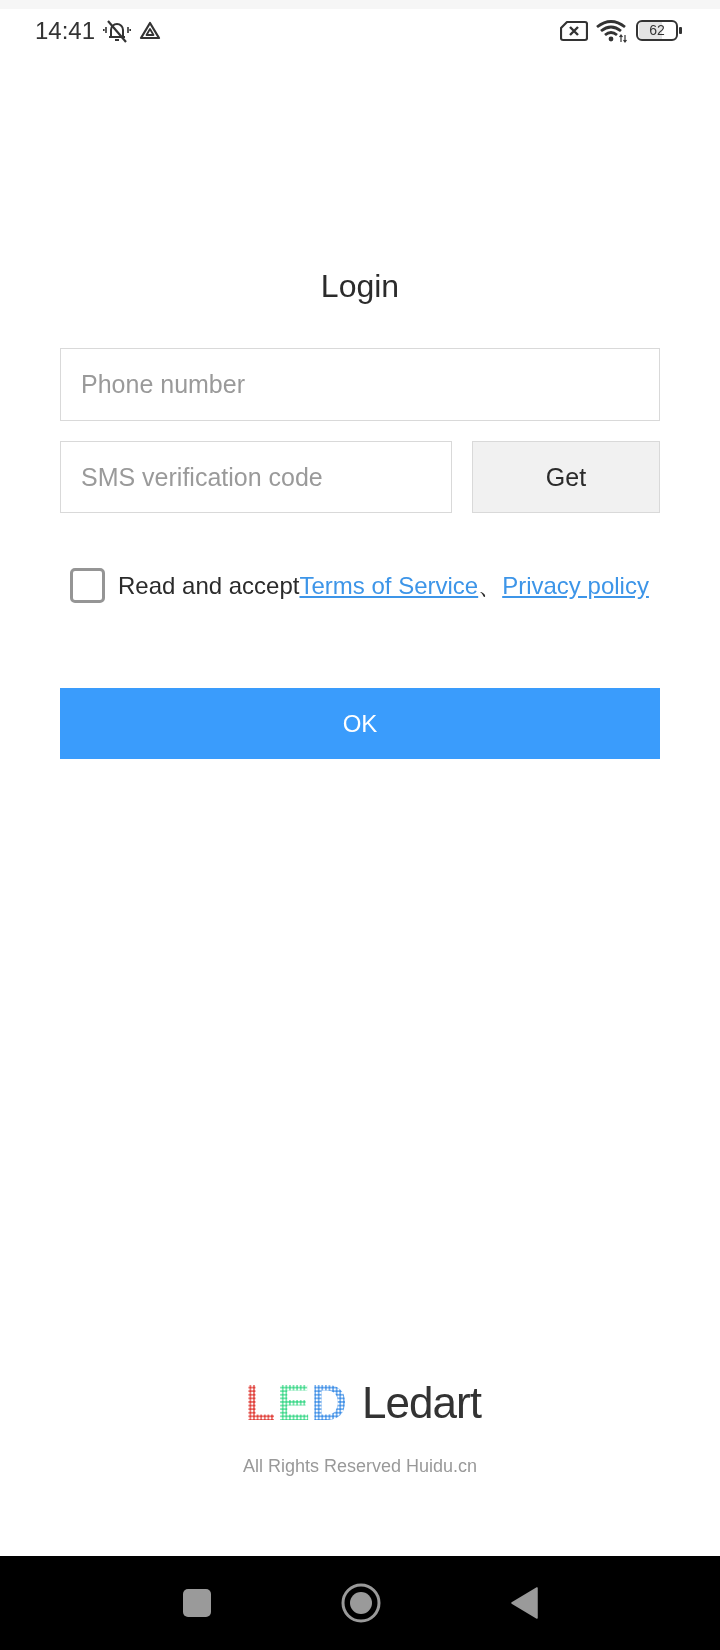  What do you see at coordinates (150, 30) in the screenshot?
I see `nested-triangle-icon` at bounding box center [150, 30].